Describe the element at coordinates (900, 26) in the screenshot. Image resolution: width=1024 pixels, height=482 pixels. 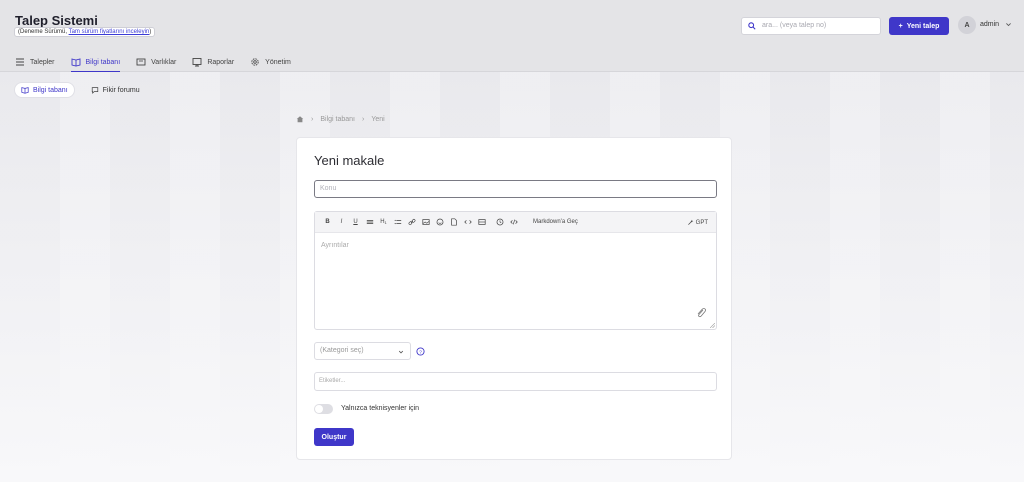
I see `plus-icon: +` at that location.